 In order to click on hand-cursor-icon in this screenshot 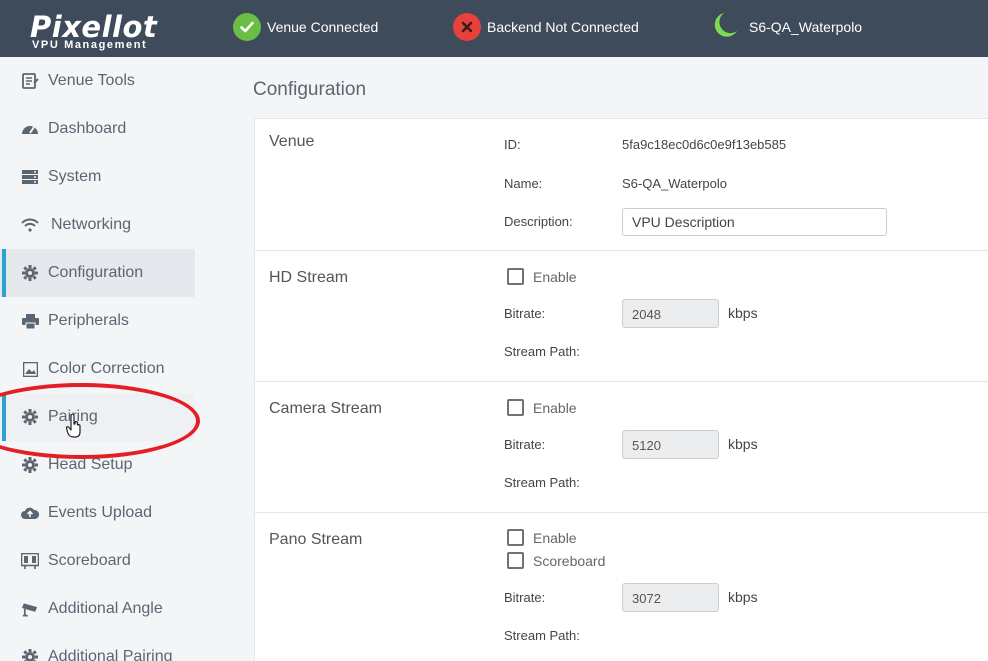, I will do `click(73, 428)`.